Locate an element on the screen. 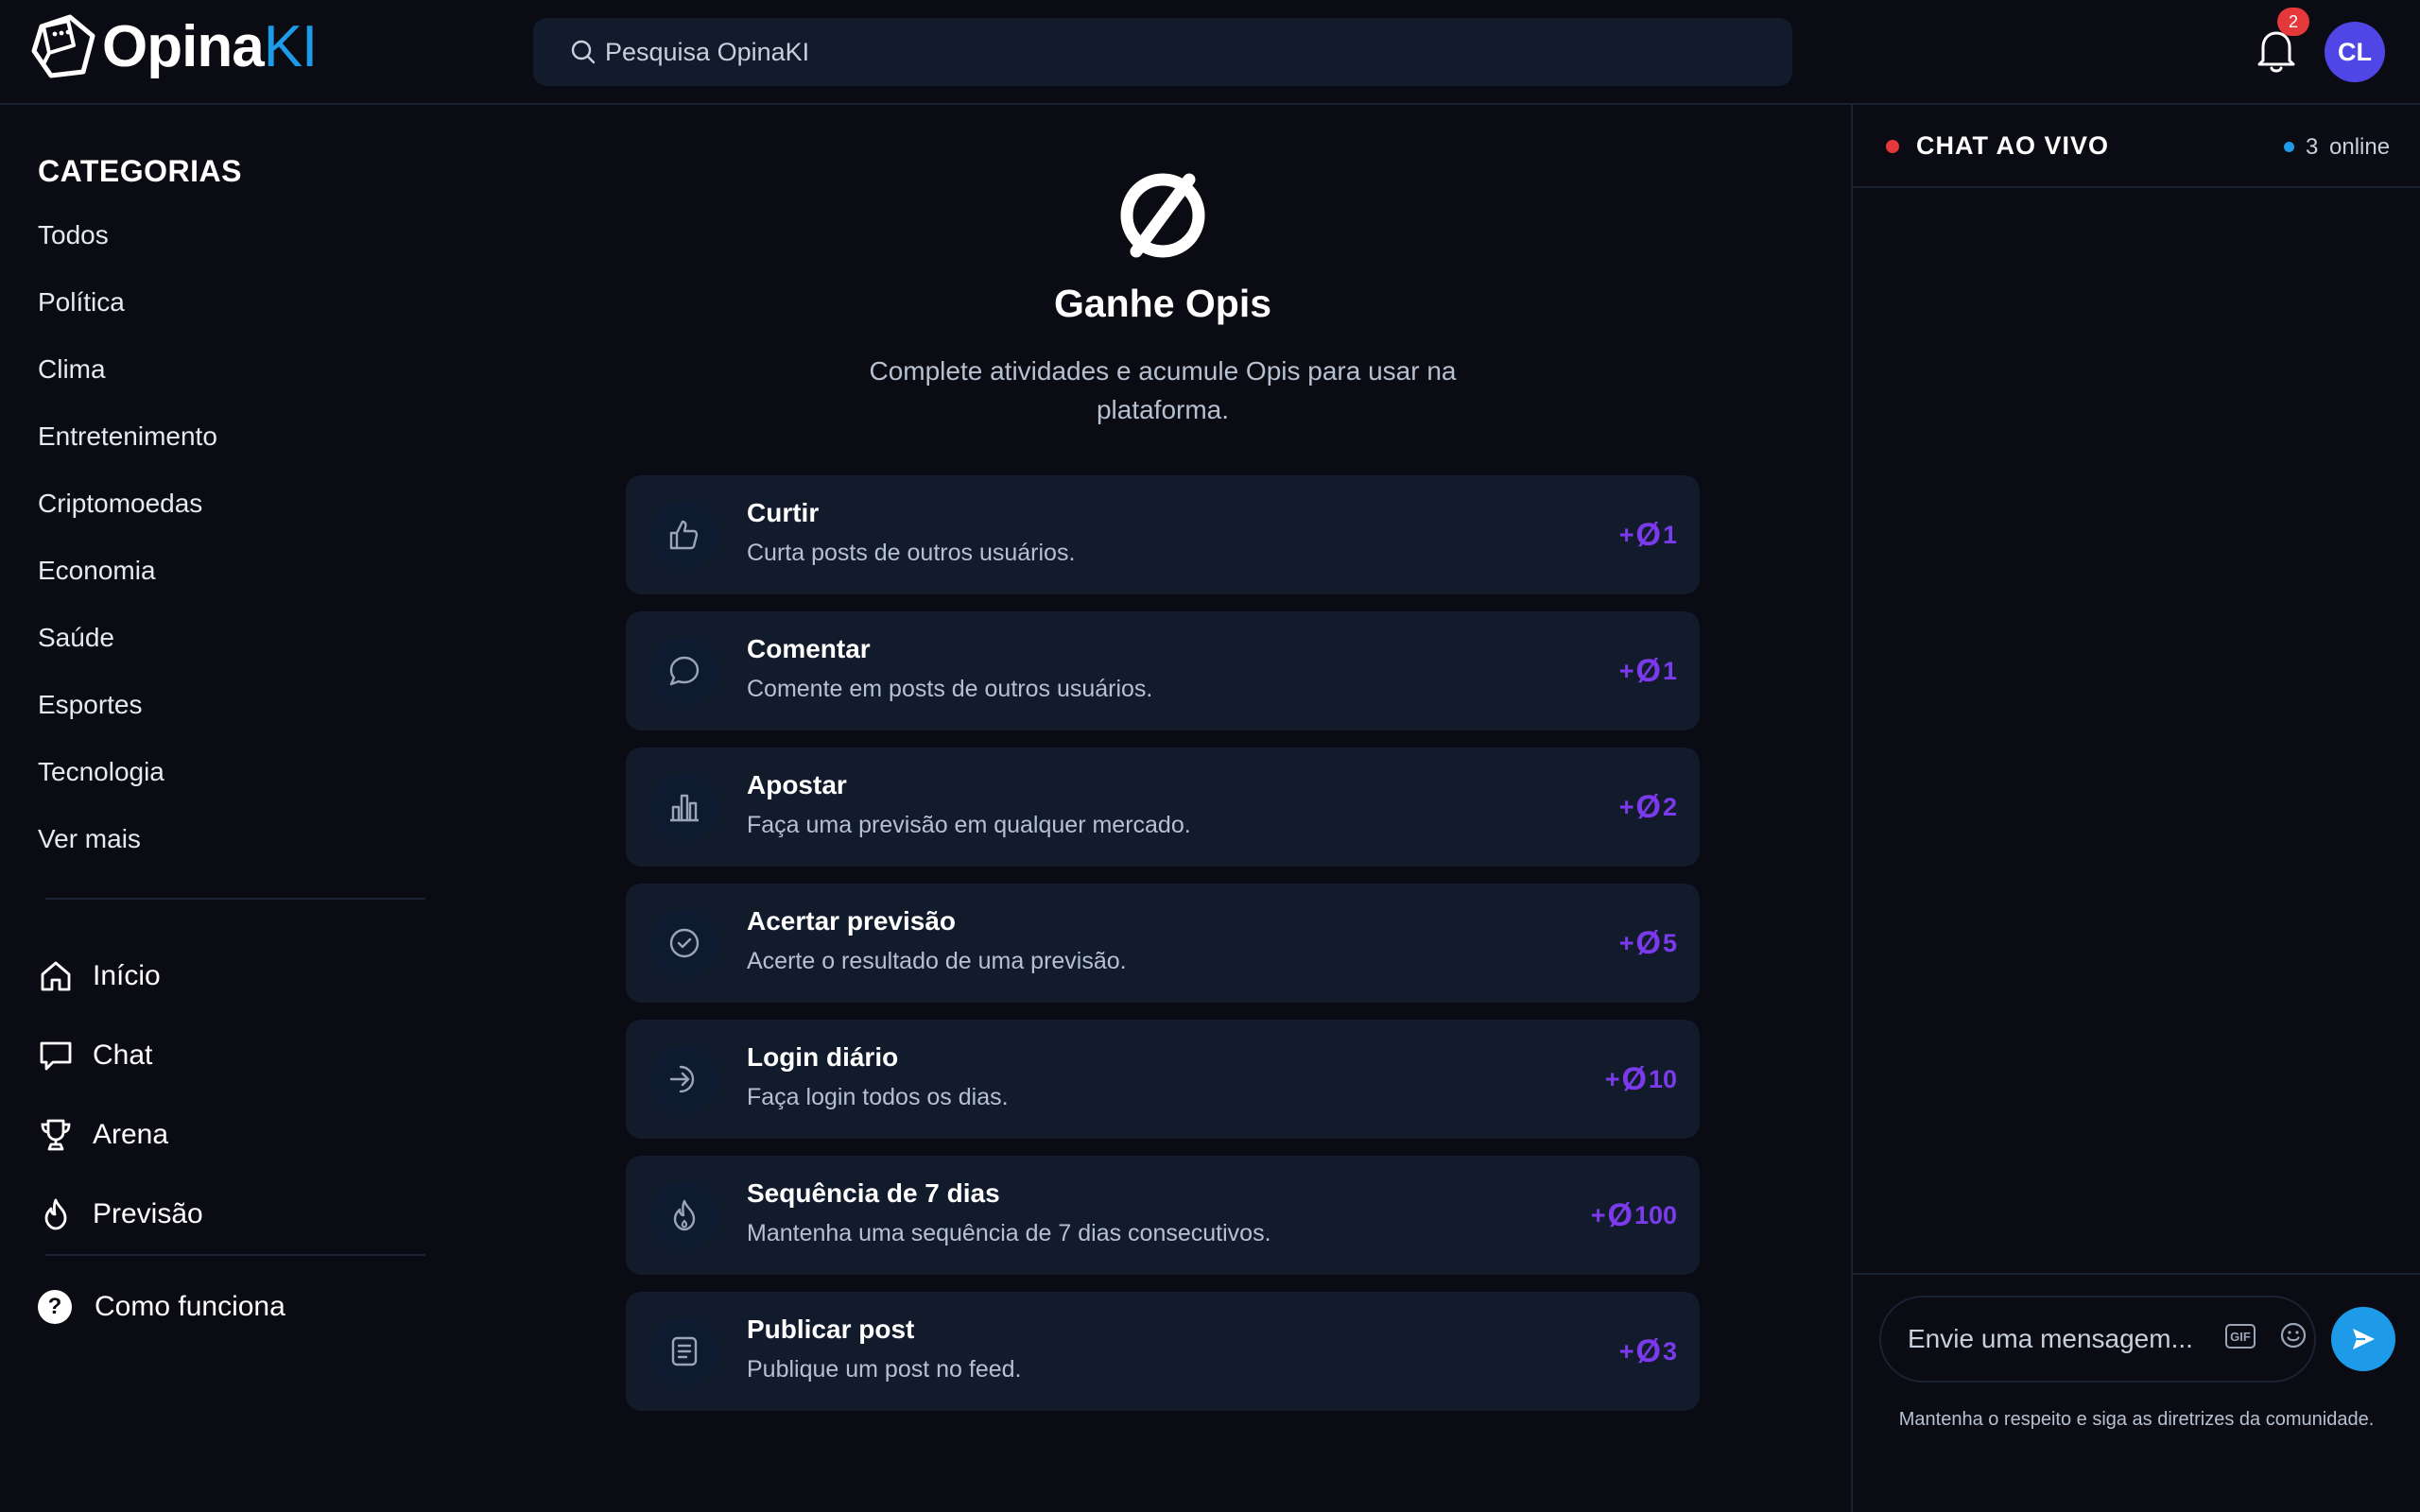 Image resolution: width=2420 pixels, height=1512 pixels. how-it-works-link: ? Como funciona is located at coordinates (161, 1307).